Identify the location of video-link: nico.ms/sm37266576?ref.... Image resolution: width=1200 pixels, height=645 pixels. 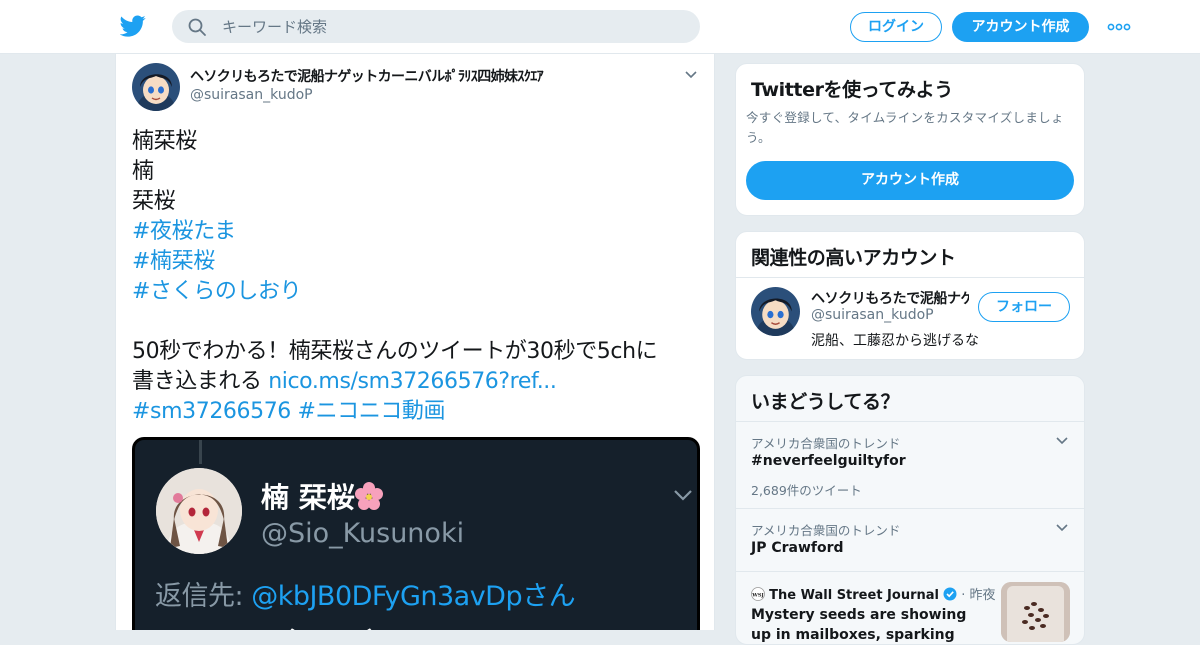
(412, 381).